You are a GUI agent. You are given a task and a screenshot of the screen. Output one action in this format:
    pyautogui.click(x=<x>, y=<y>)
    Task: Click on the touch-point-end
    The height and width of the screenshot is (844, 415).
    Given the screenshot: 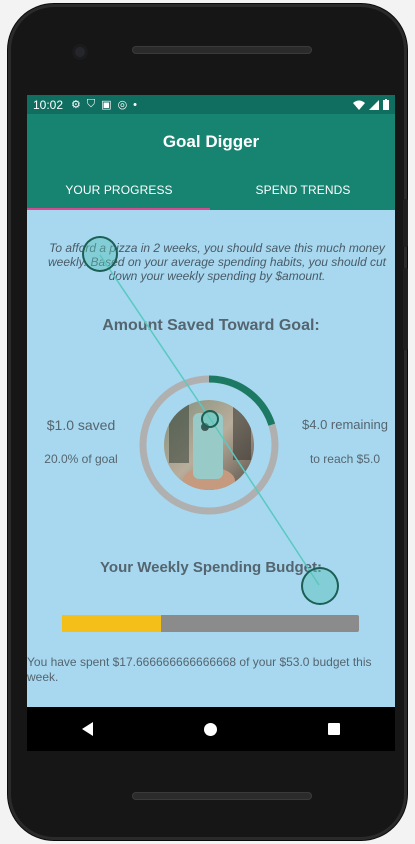 What is the action you would take?
    pyautogui.click(x=320, y=586)
    